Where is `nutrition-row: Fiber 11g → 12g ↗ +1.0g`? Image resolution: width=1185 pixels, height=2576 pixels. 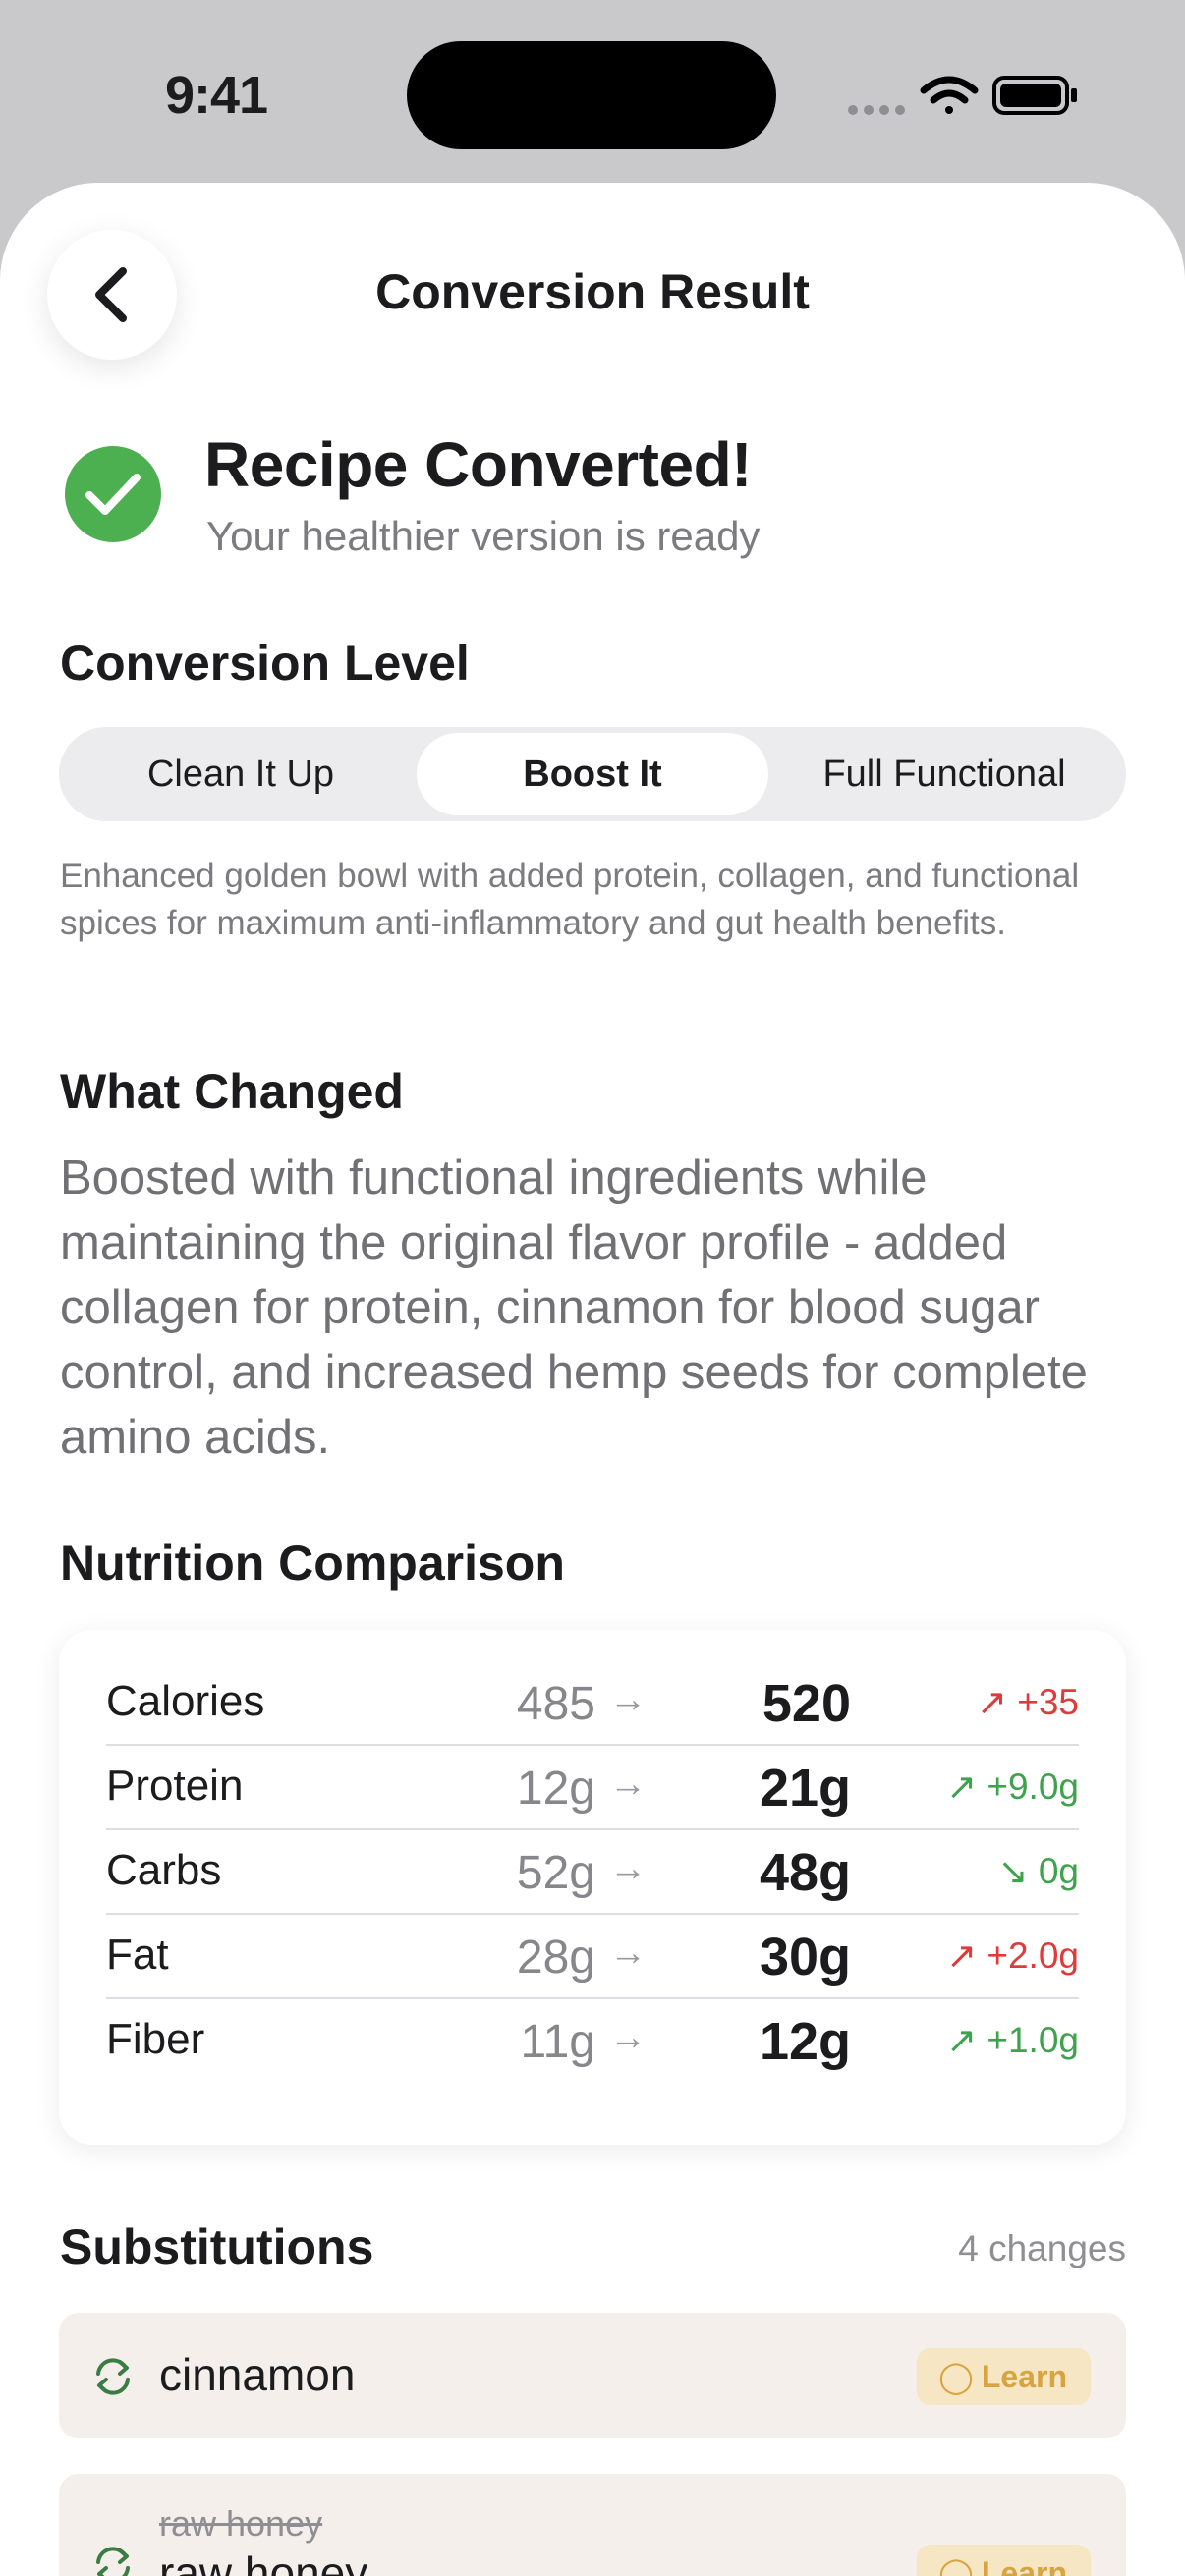 nutrition-row: Fiber 11g → 12g ↗ +1.0g is located at coordinates (592, 2041).